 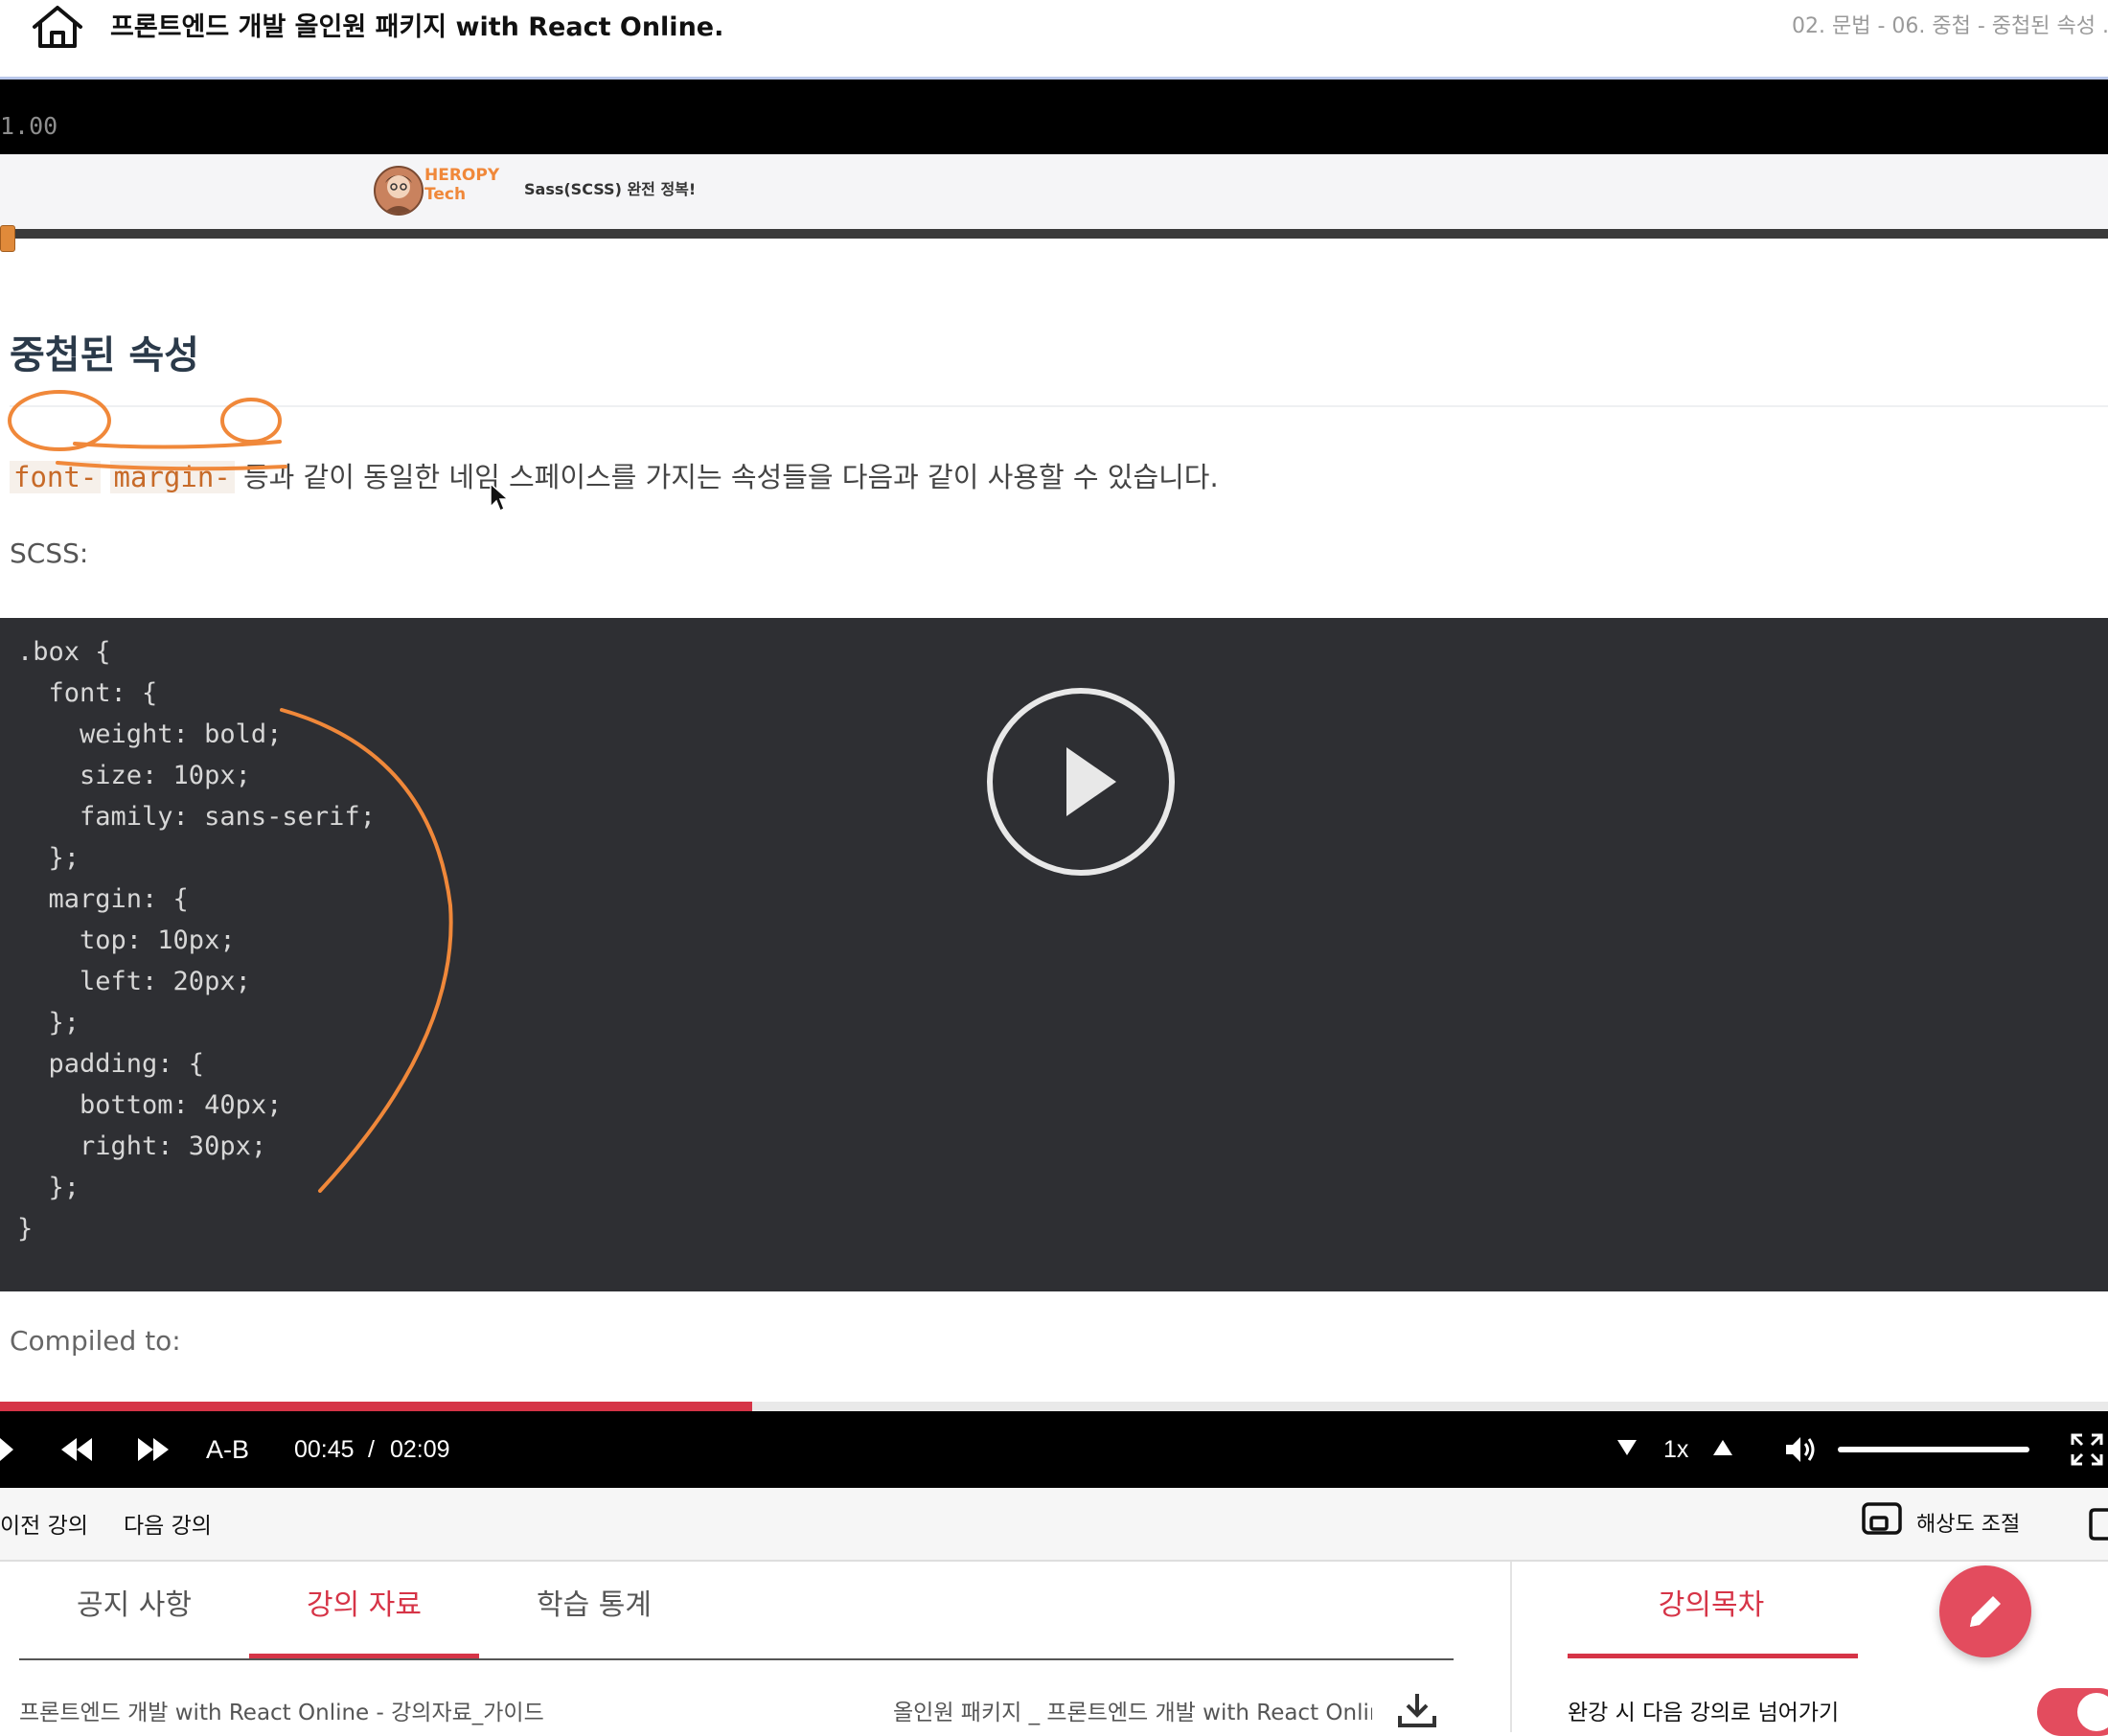 I want to click on play-icon, so click(x=8, y=1450).